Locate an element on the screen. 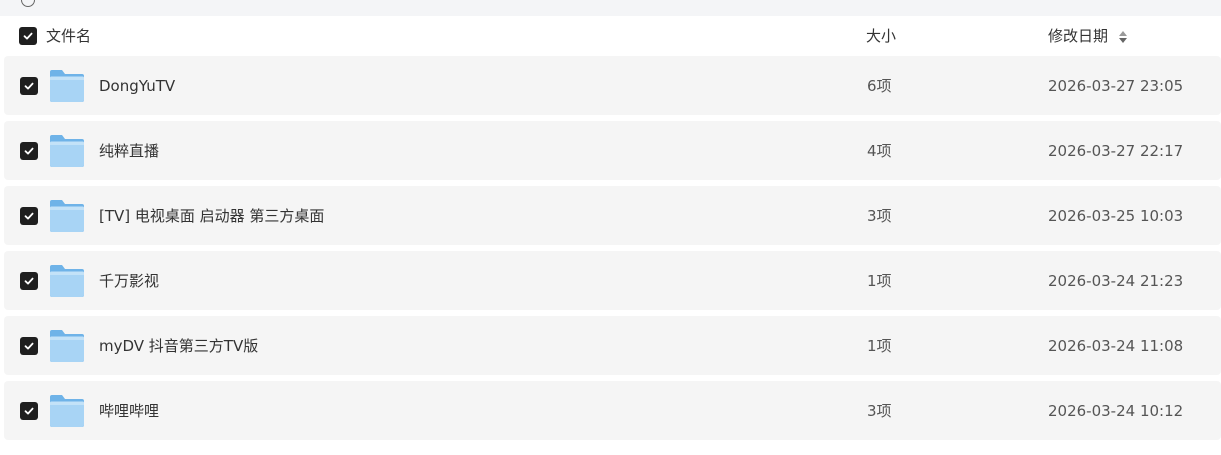 Image resolution: width=1221 pixels, height=455 pixels. file-row: 千万影视 1项 2026-03-24 21:23 is located at coordinates (612, 280).